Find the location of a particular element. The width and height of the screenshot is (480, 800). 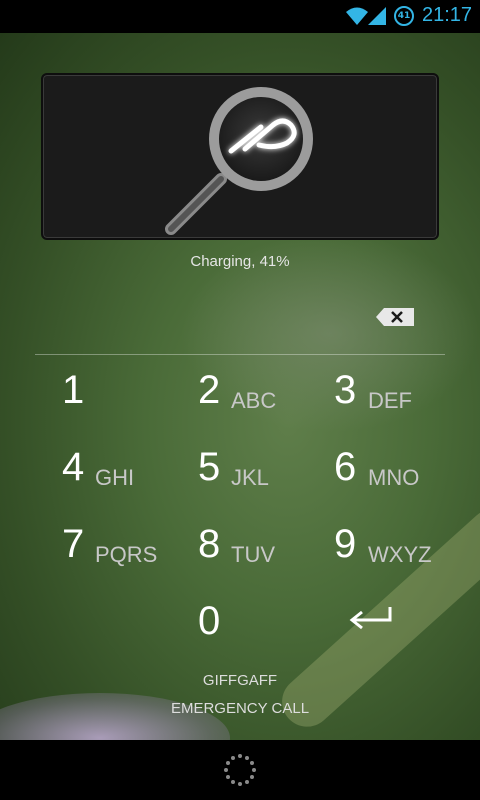

backspace-icon is located at coordinates (395, 317).